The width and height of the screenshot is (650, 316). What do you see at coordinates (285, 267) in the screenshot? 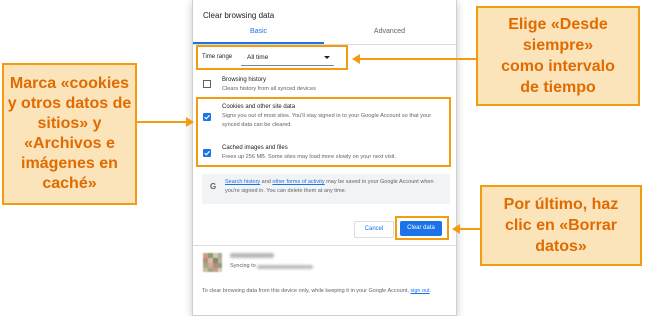
I see `account-email-redacted` at bounding box center [285, 267].